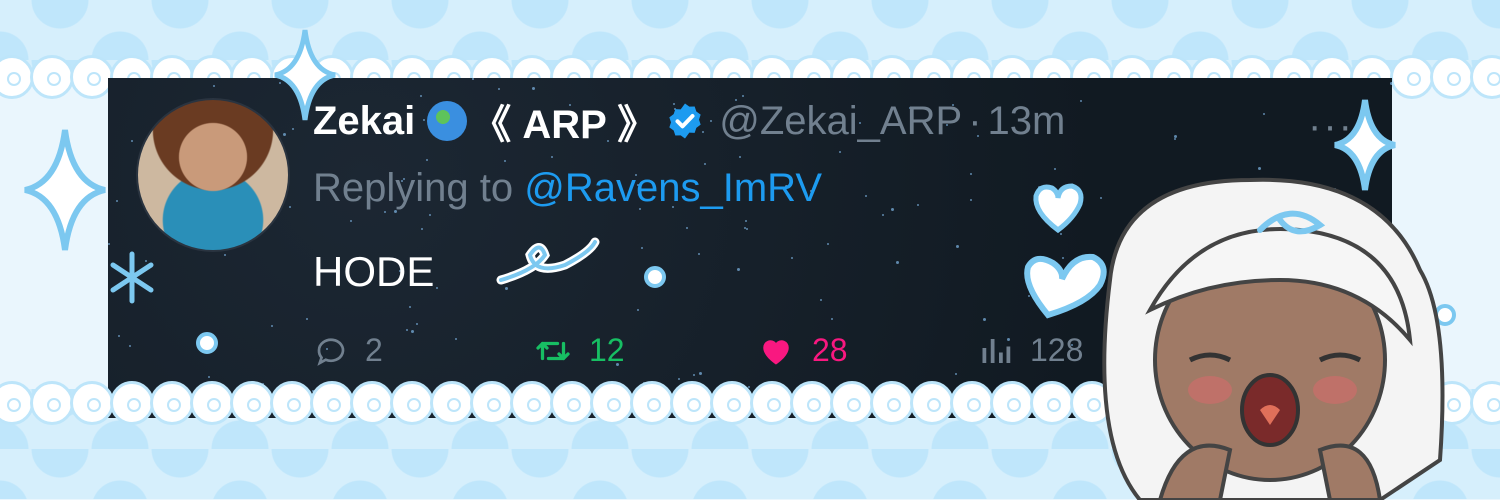 Image resolution: width=1500 pixels, height=500 pixels. What do you see at coordinates (776, 351) in the screenshot?
I see `heart-icon` at bounding box center [776, 351].